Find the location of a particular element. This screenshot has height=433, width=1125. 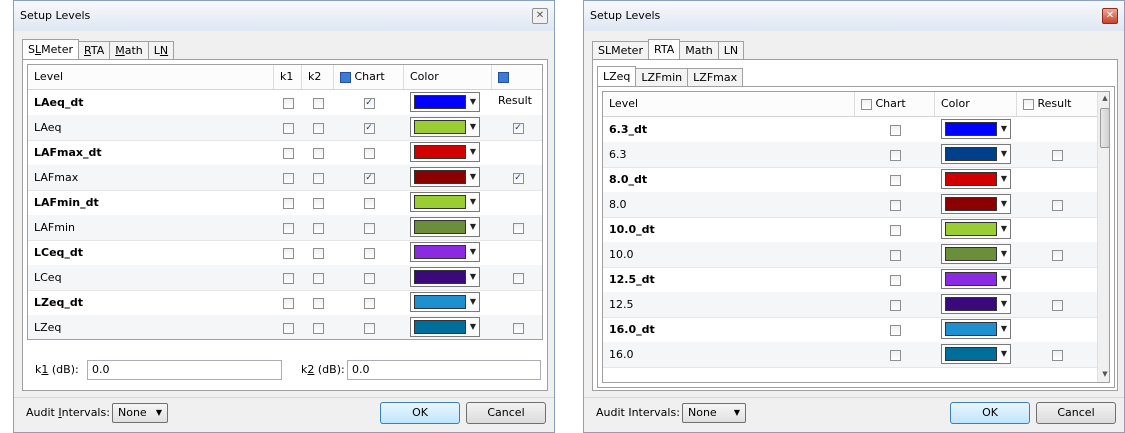

tab-lzfmax: LZFmax is located at coordinates (715, 77).